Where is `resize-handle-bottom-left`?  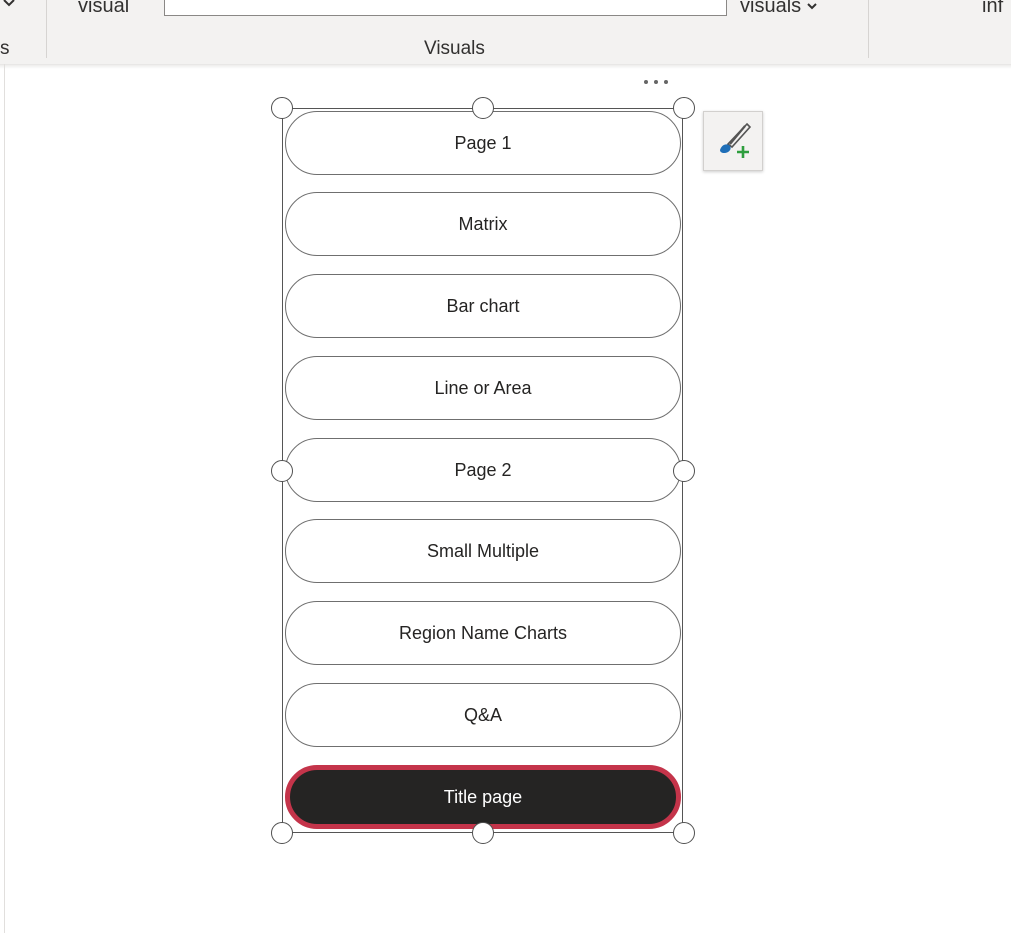 resize-handle-bottom-left is located at coordinates (282, 833).